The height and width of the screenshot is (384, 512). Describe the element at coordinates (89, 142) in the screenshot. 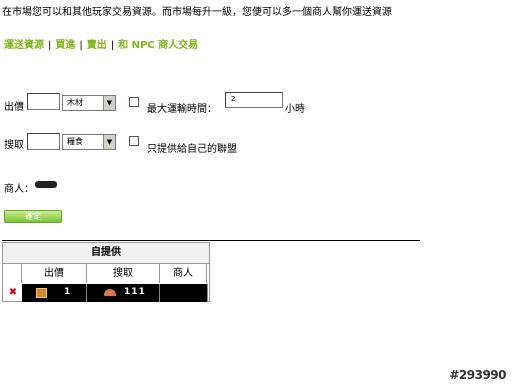

I see `search-resource-select: 糧食 ▼` at that location.